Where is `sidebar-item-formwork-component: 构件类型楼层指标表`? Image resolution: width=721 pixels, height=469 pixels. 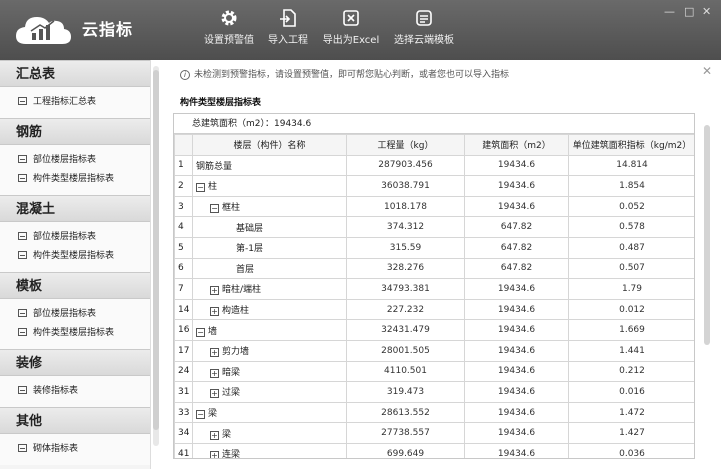 sidebar-item-formwork-component: 构件类型楼层指标表 is located at coordinates (75, 333).